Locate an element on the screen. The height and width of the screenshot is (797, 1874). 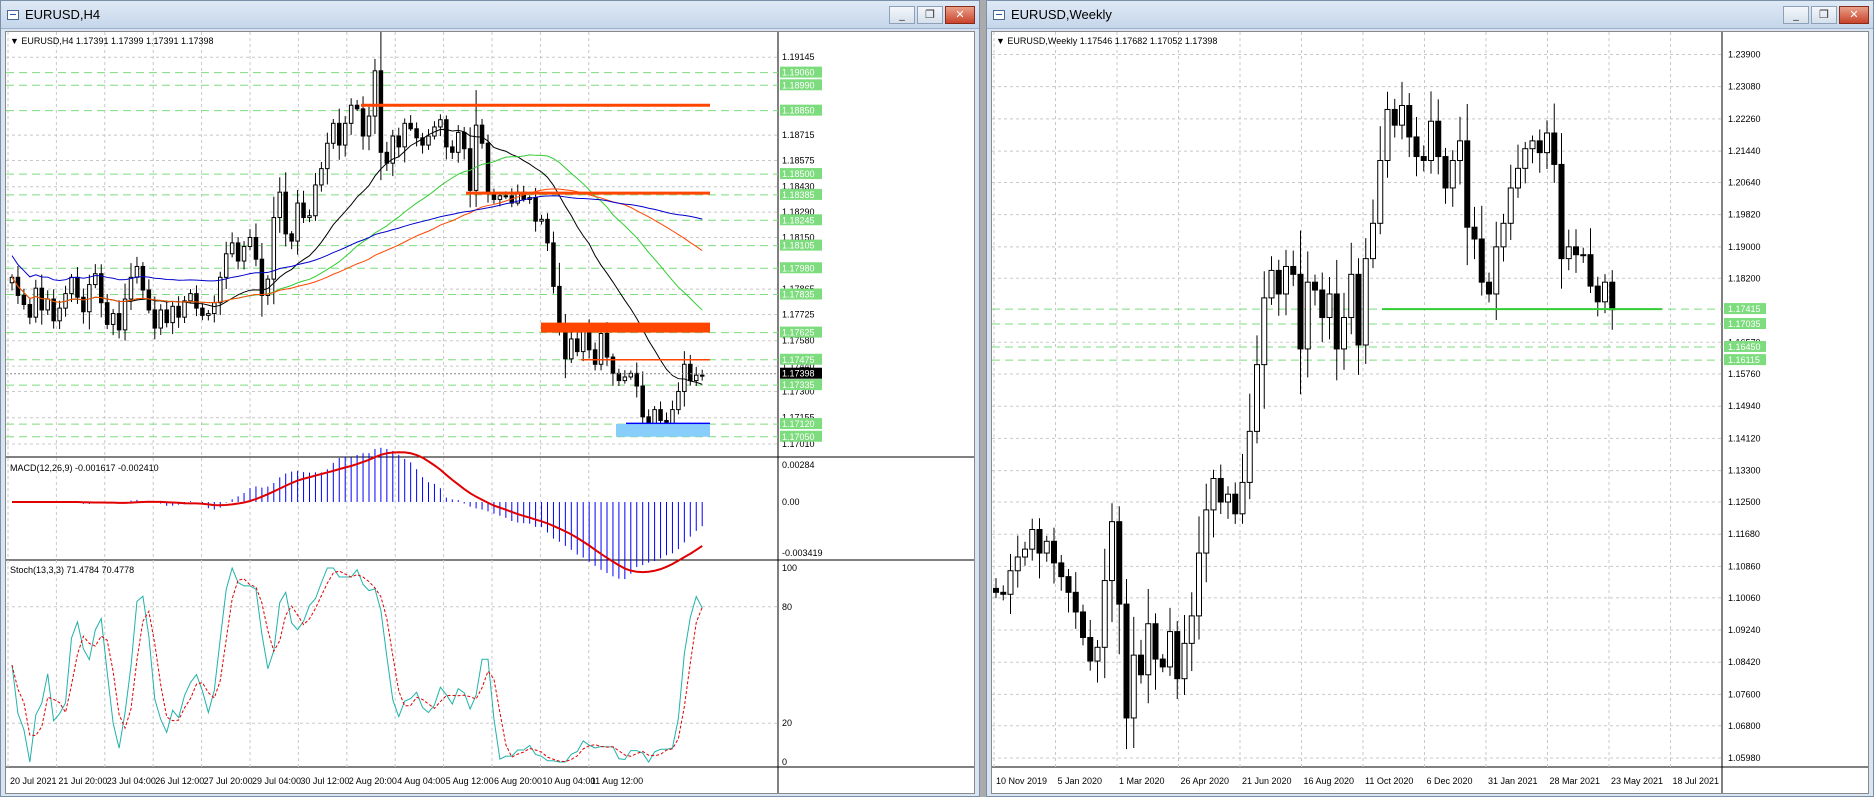
level-price-label: 1.18245 is located at coordinates (798, 220).